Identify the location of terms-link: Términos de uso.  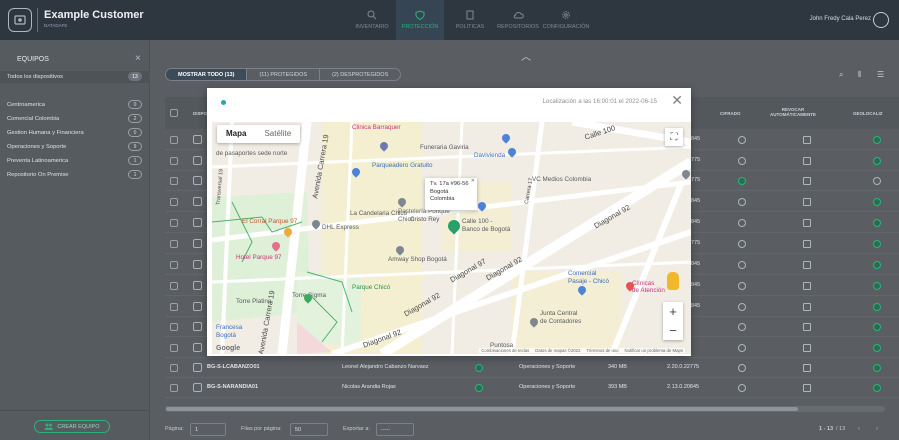
(602, 350).